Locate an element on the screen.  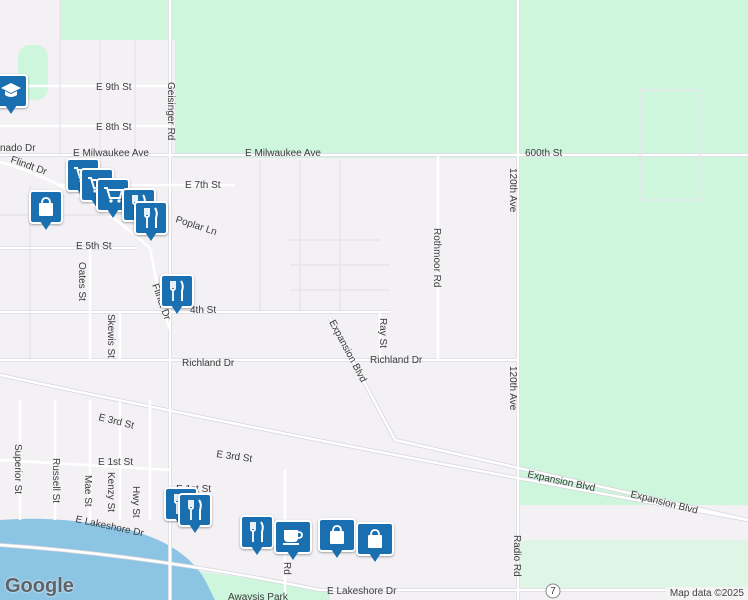
google-logo: Google is located at coordinates (39, 586).